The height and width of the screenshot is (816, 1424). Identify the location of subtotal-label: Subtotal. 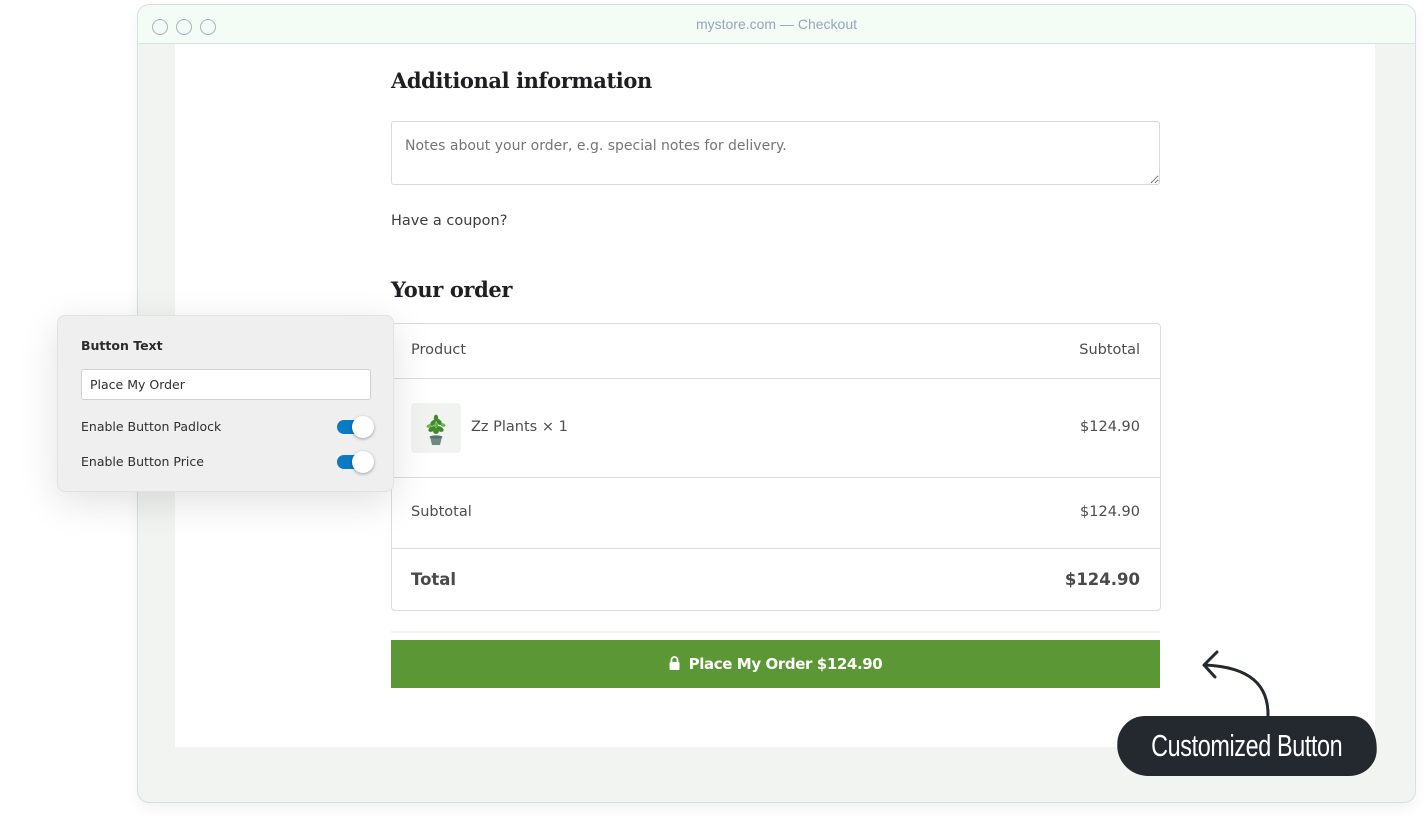
(441, 512).